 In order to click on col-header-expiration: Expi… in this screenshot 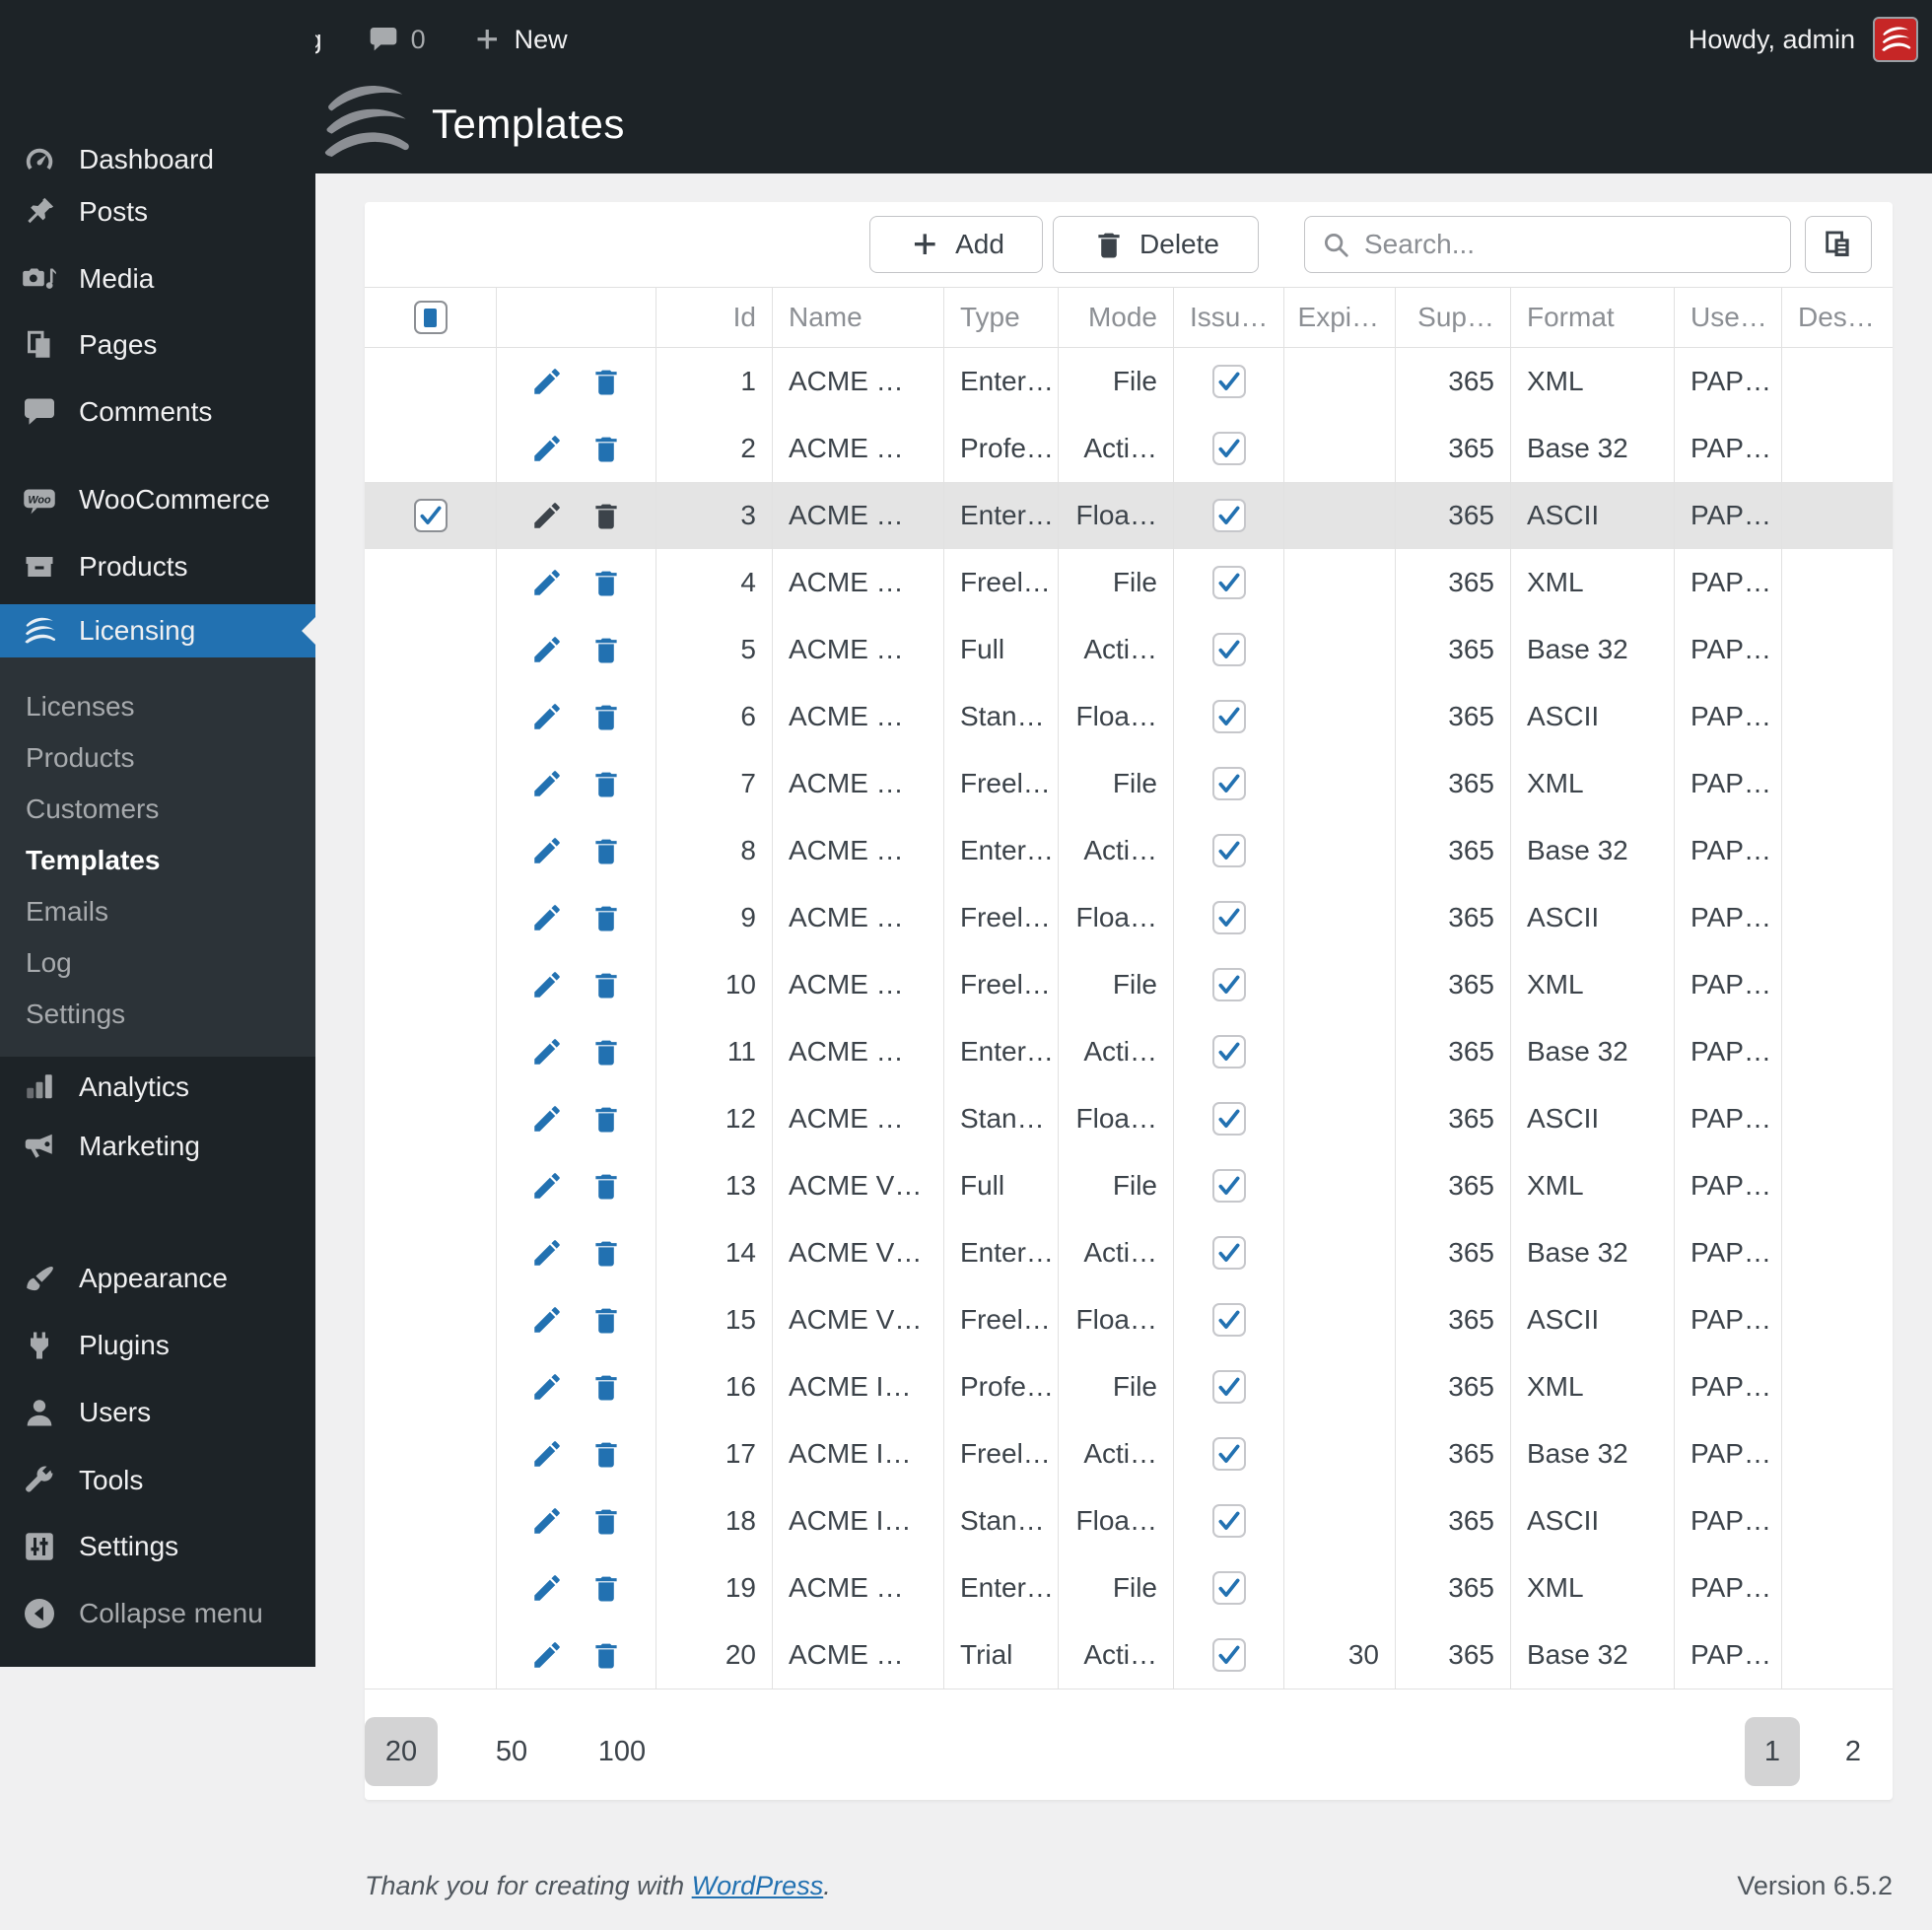, I will do `click(1340, 317)`.